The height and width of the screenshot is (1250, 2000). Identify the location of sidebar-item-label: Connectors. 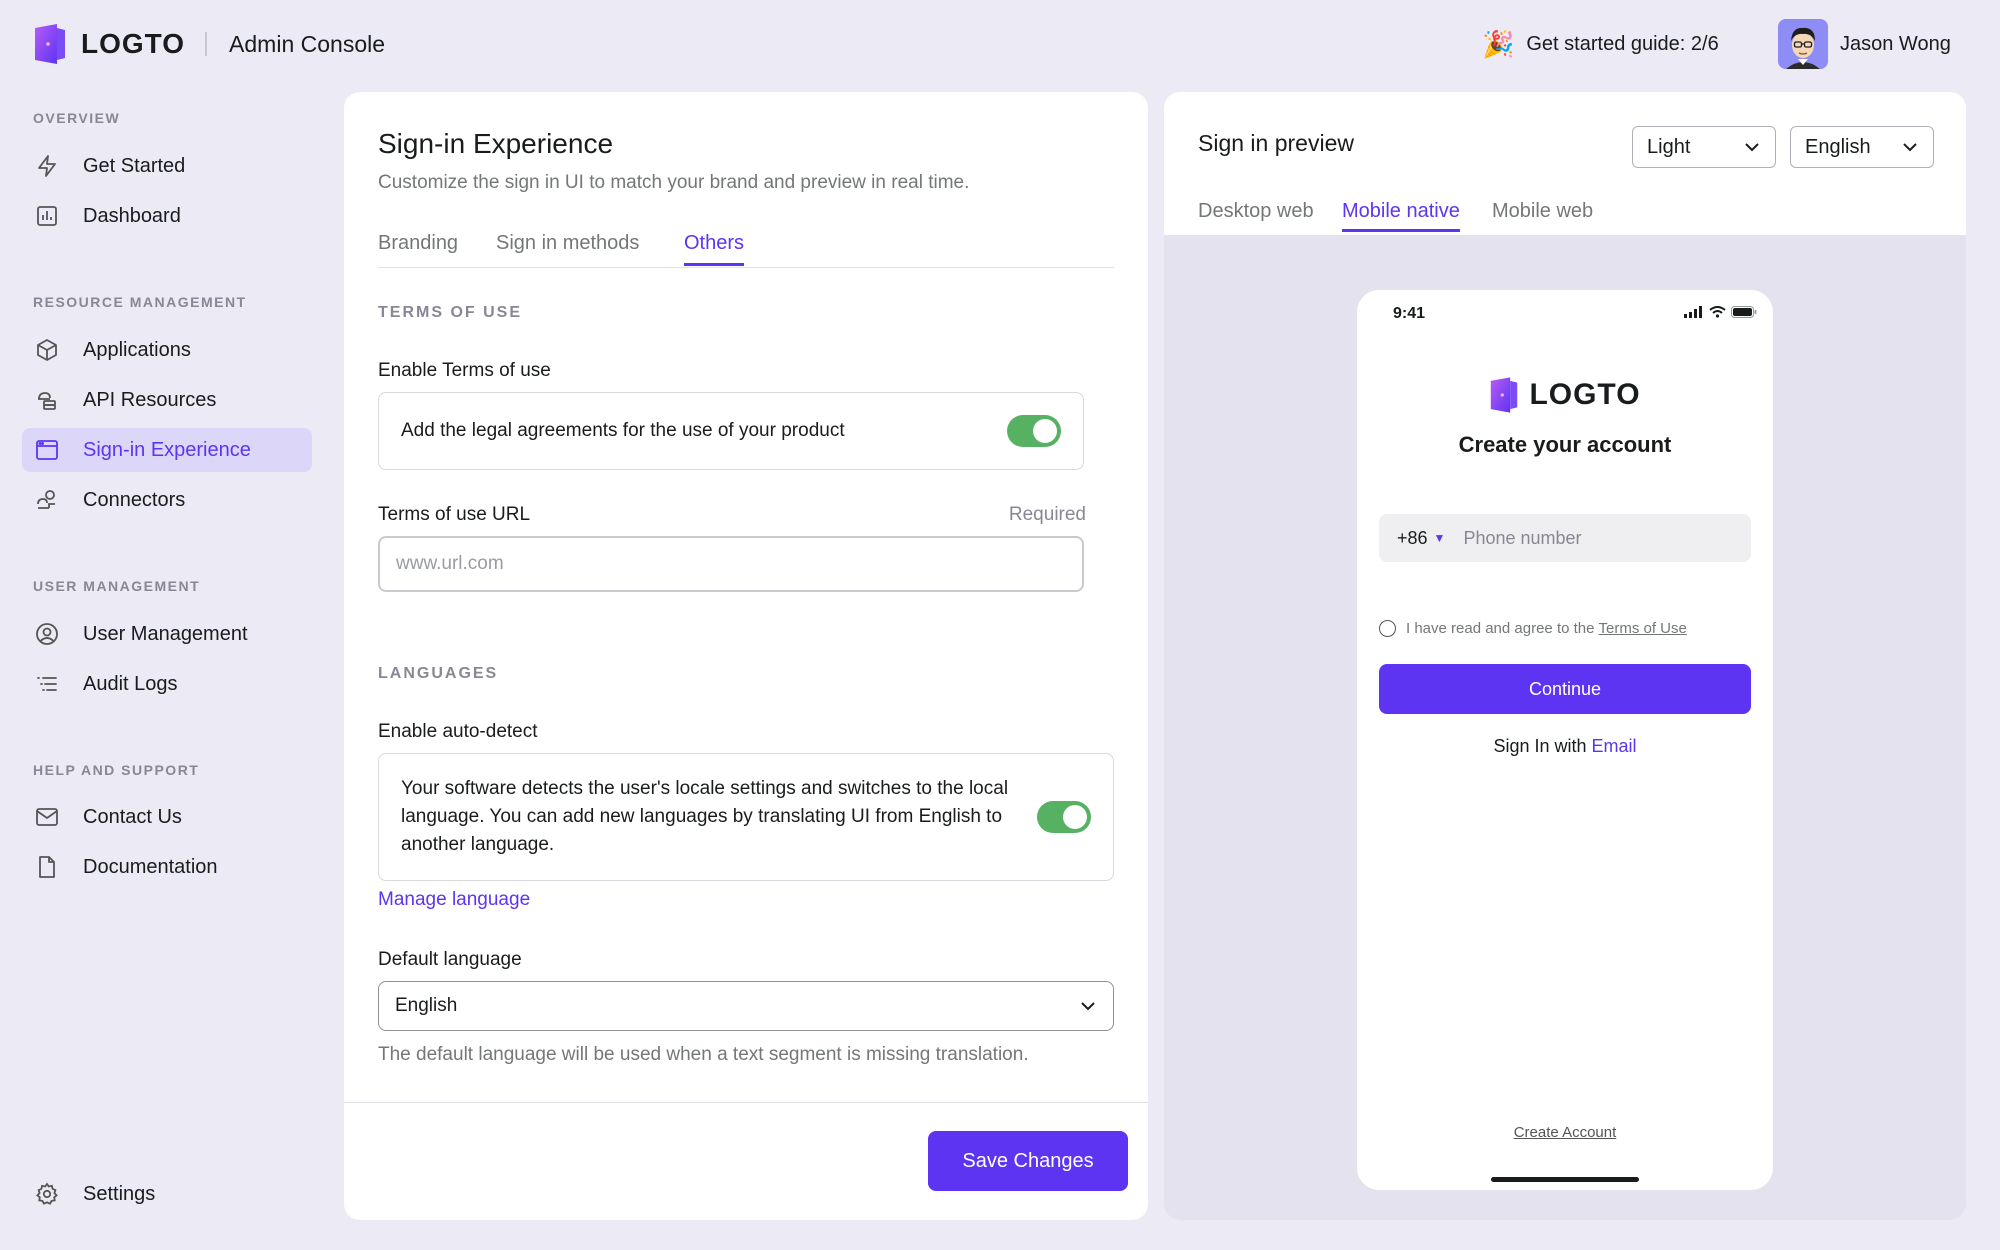
(134, 499).